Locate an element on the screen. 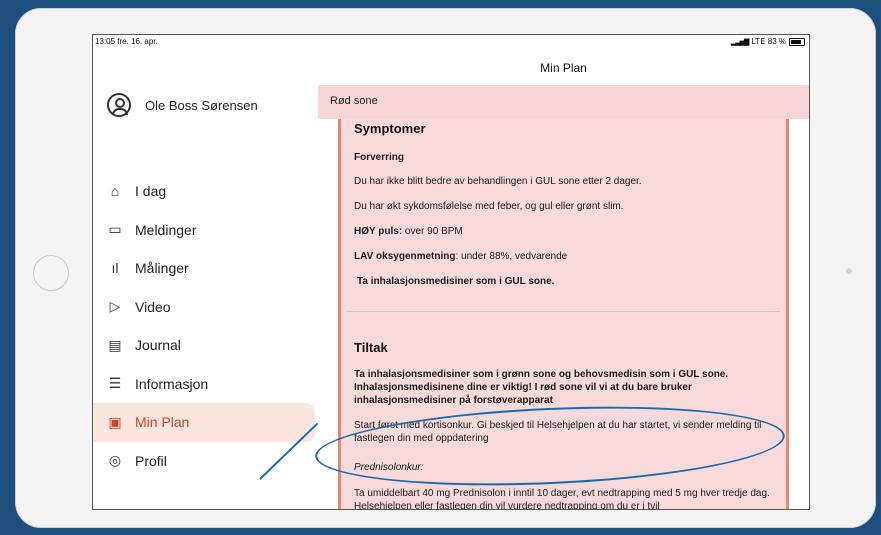 This screenshot has height=535, width=881. medisin-line: Ta inhalasjonsmedisiner som i GUL sone. is located at coordinates (456, 281).